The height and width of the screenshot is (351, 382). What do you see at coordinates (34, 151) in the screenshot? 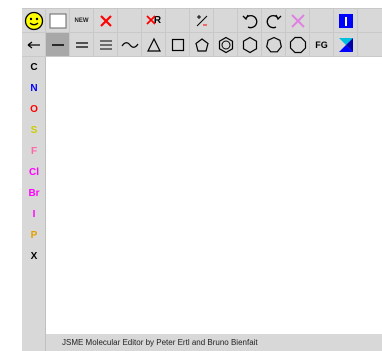
I see `atom-button-f: F` at bounding box center [34, 151].